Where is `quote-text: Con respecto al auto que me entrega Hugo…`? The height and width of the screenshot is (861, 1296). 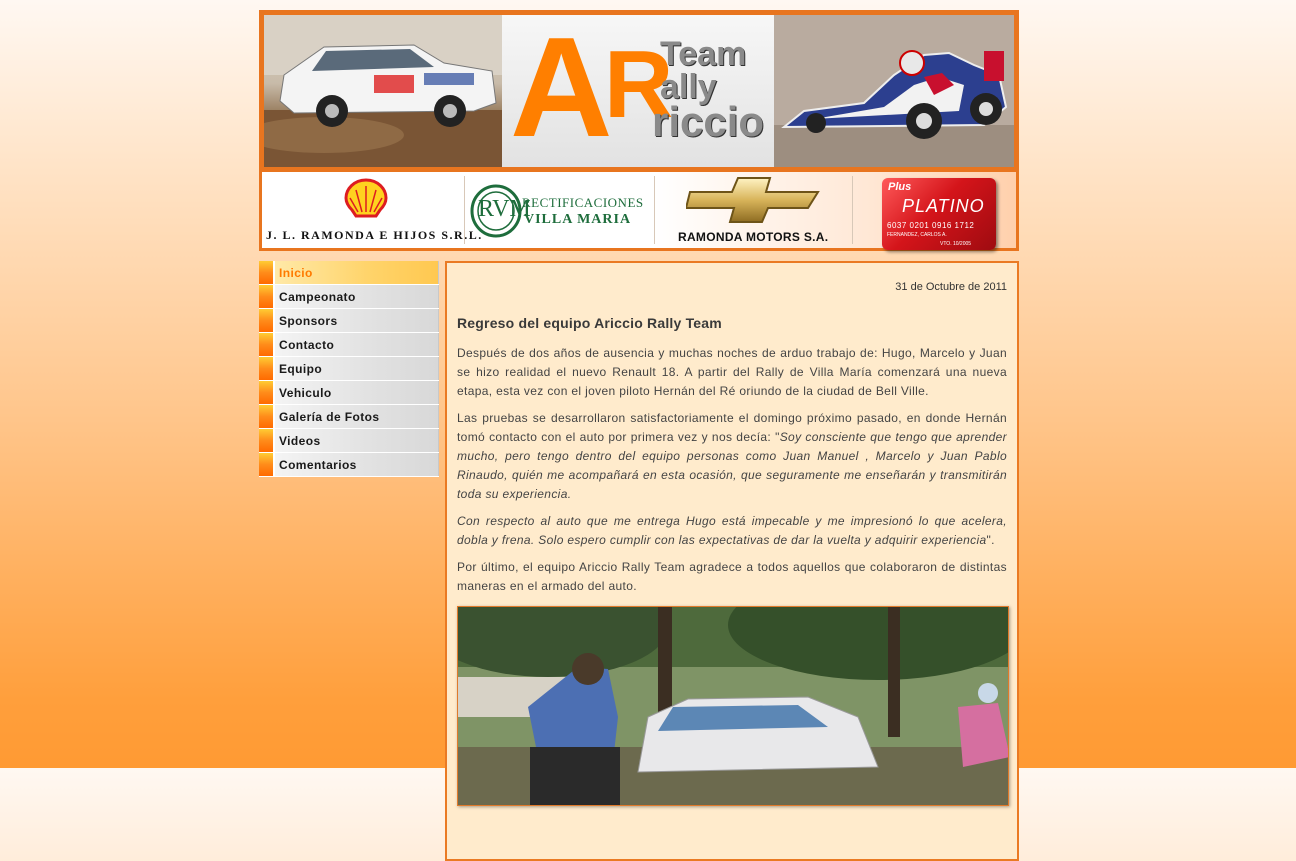 quote-text: Con respecto al auto que me entrega Hugo… is located at coordinates (732, 530).